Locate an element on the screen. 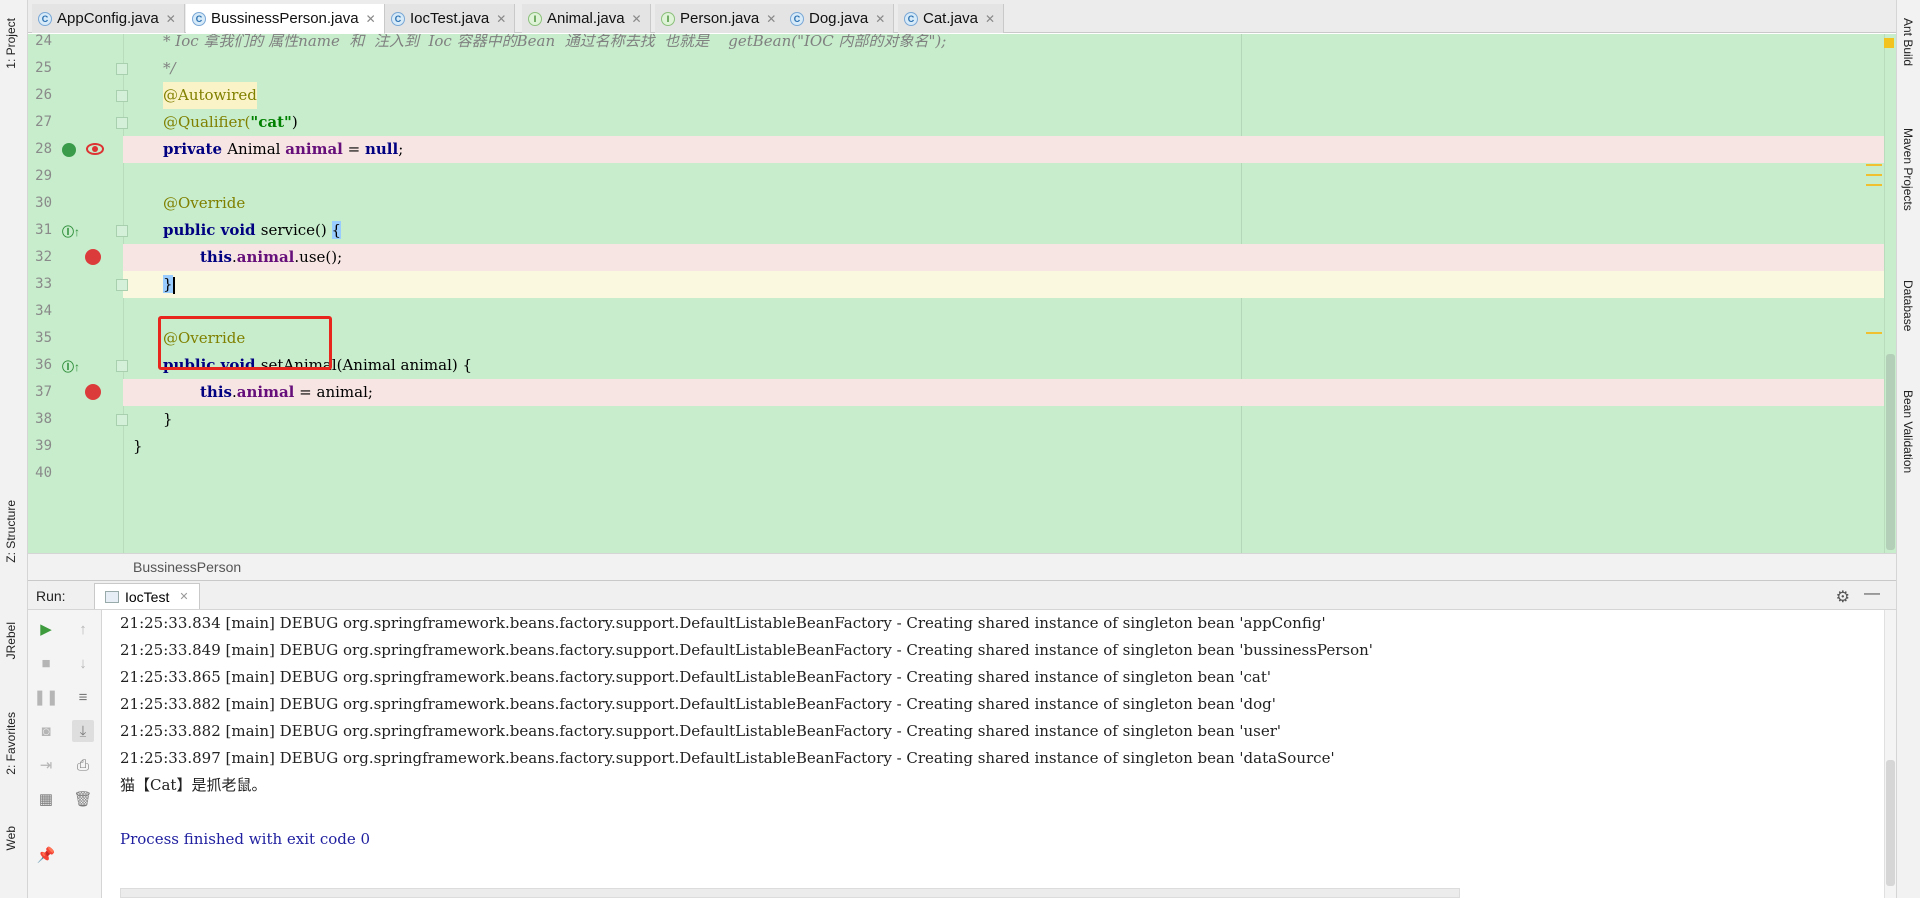  scroll-down-icon: ↓ is located at coordinates (83, 663).